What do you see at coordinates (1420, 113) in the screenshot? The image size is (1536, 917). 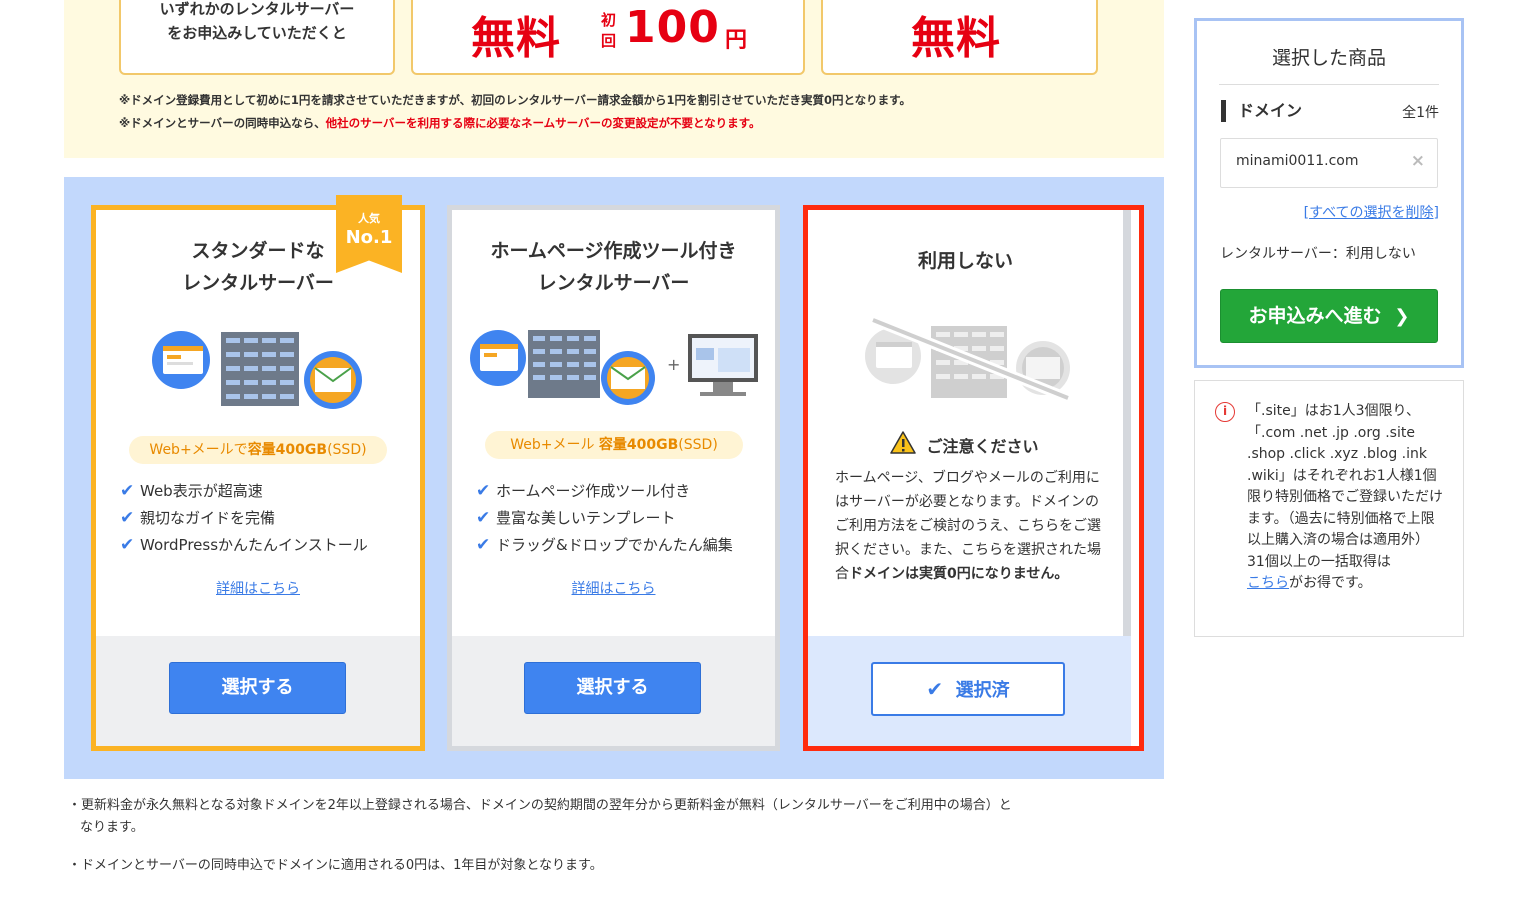 I see `domain-count: 全1件` at bounding box center [1420, 113].